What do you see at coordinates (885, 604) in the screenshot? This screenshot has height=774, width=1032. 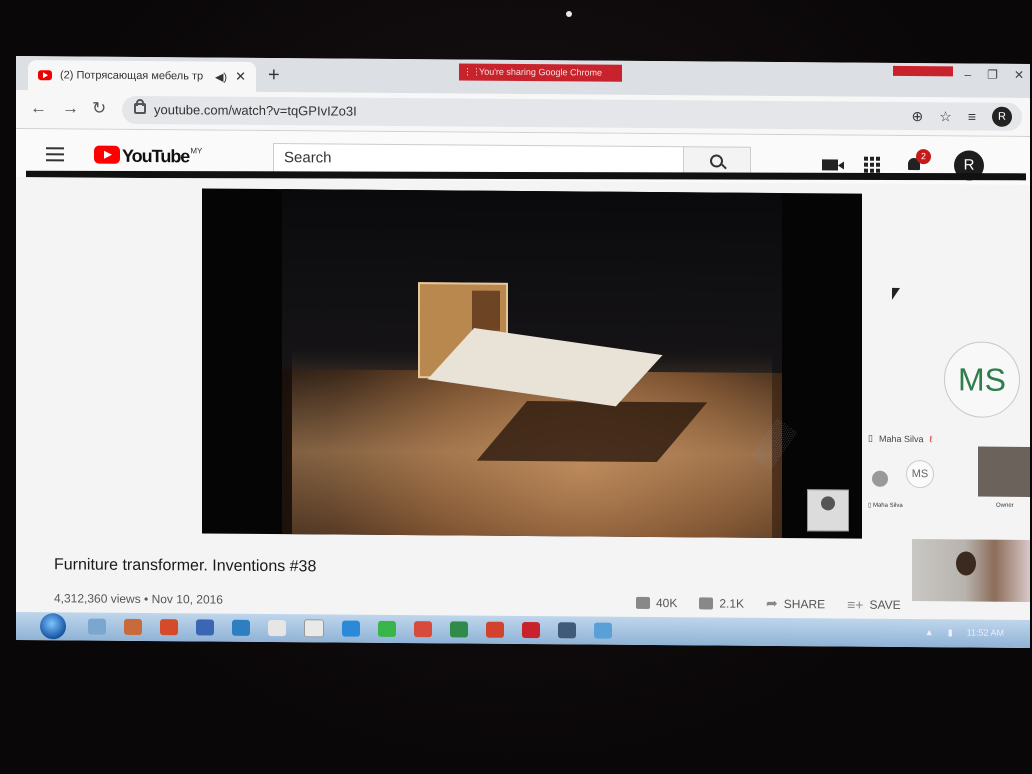 I see `save-label: SAVE` at bounding box center [885, 604].